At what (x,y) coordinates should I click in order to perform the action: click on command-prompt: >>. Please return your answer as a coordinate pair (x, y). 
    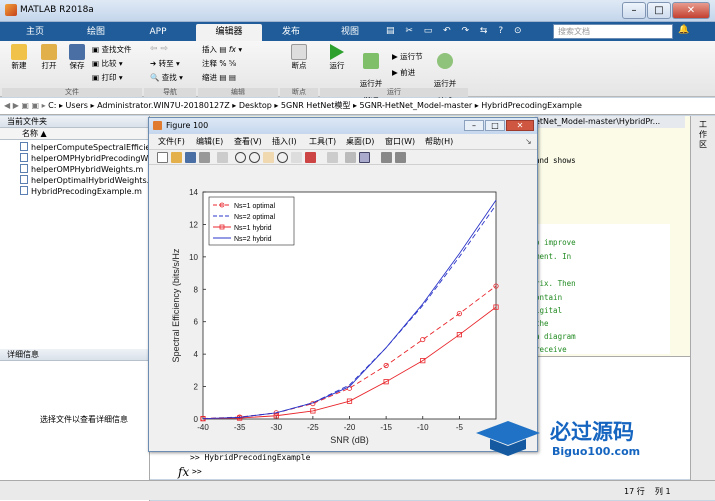
    Looking at the image, I should click on (197, 471).